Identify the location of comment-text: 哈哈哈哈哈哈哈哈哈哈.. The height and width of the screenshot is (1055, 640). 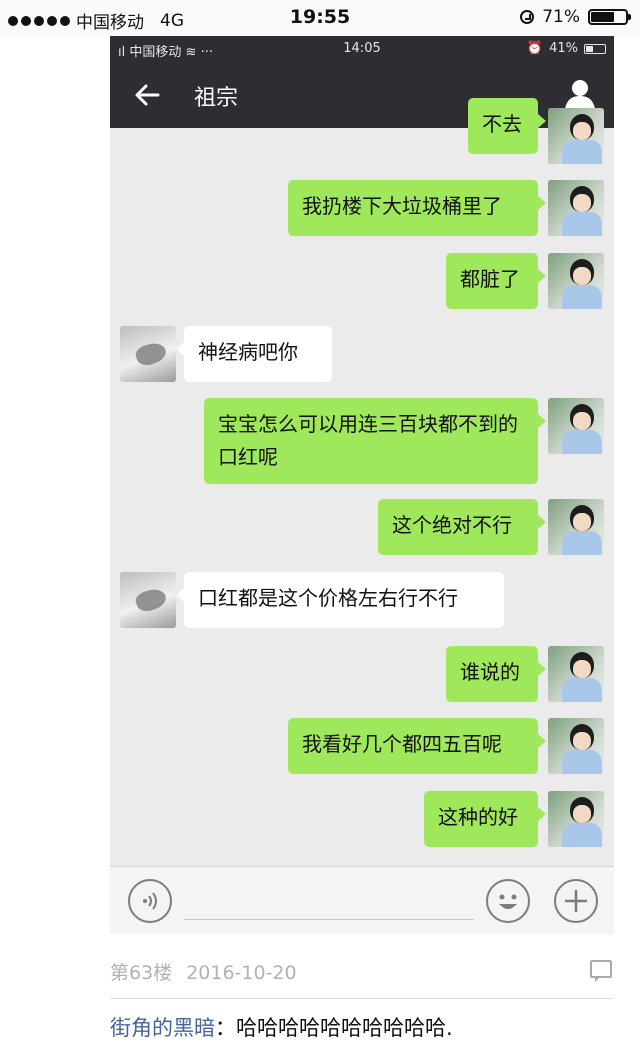
(344, 1028).